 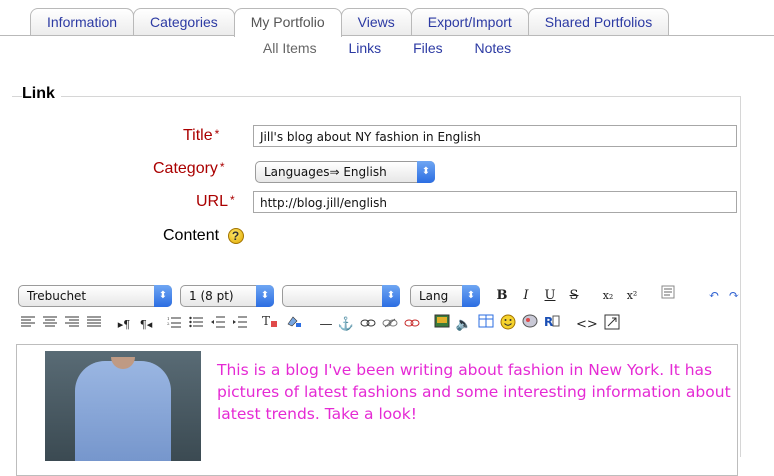 I want to click on align-right-icon, so click(x=72, y=325).